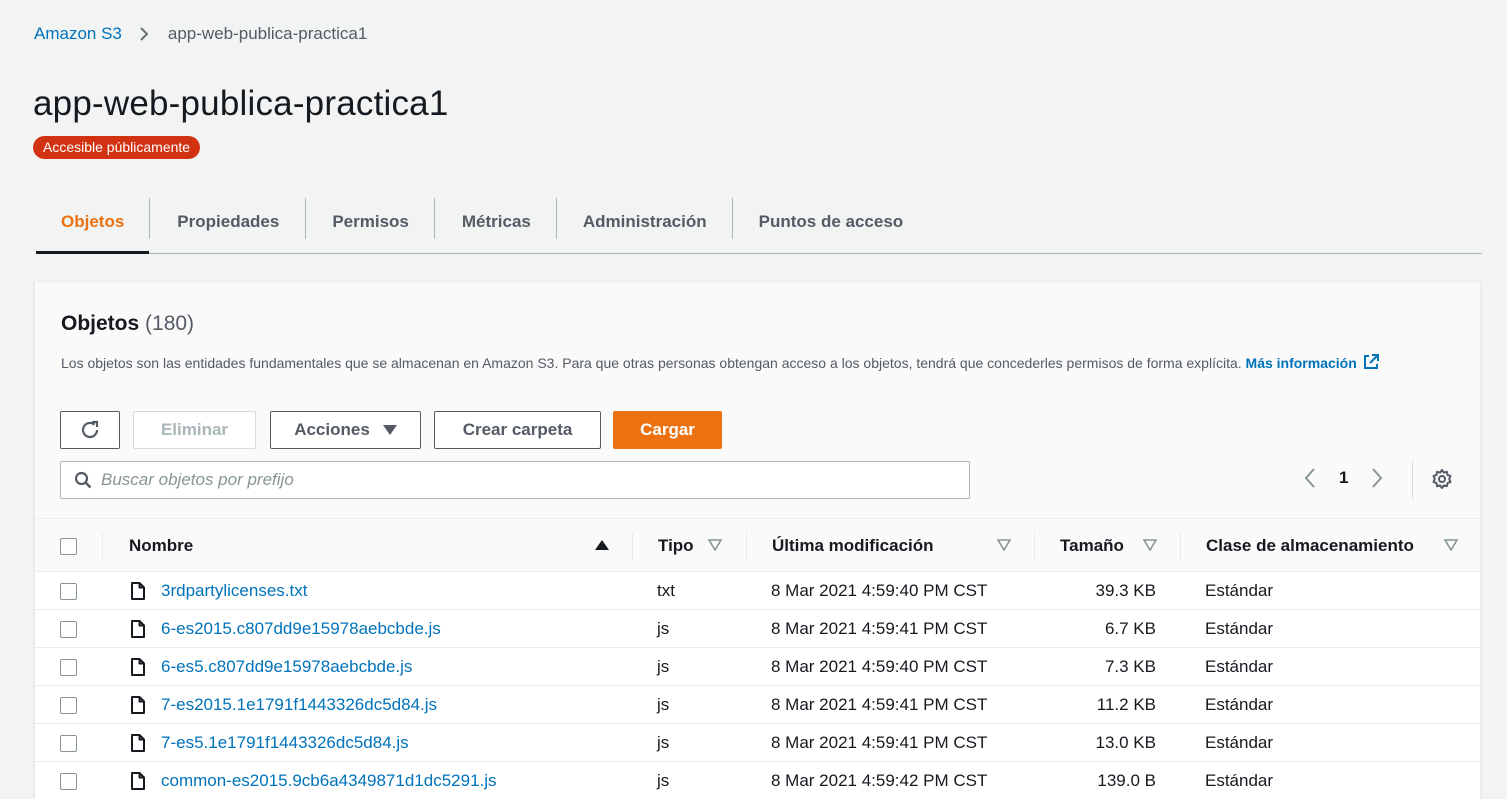 The height and width of the screenshot is (799, 1507). I want to click on refresh-button, so click(90, 430).